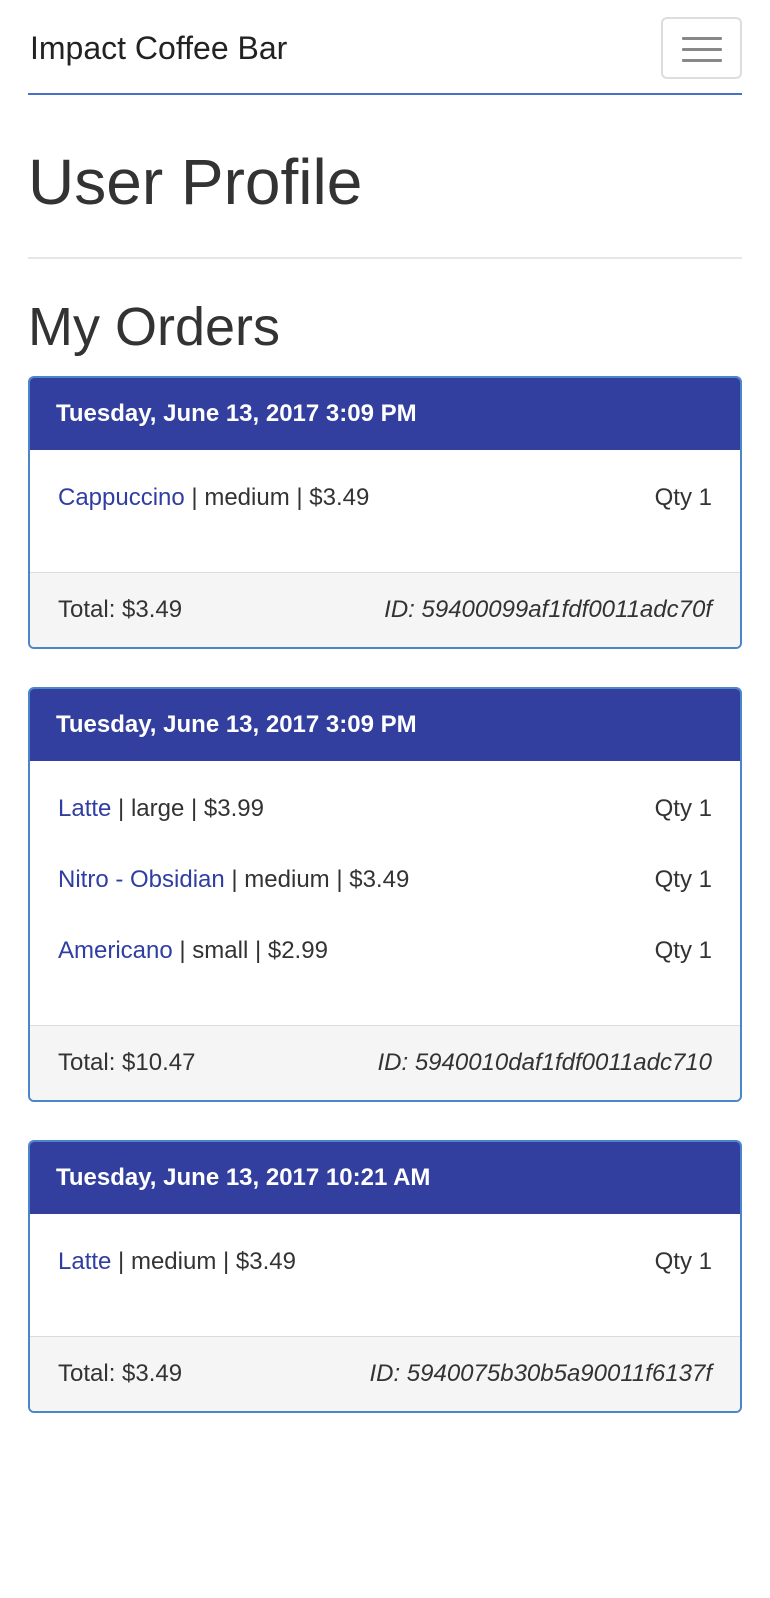  What do you see at coordinates (158, 48) in the screenshot?
I see `brand-link: Impact Coffee Bar` at bounding box center [158, 48].